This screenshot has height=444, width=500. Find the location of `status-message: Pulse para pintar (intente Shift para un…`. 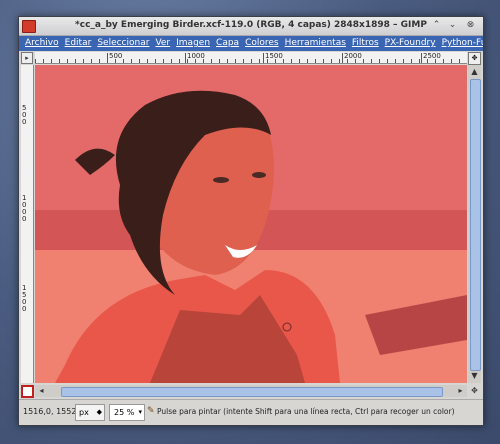

status-message: Pulse para pintar (intente Shift para un… is located at coordinates (306, 411).